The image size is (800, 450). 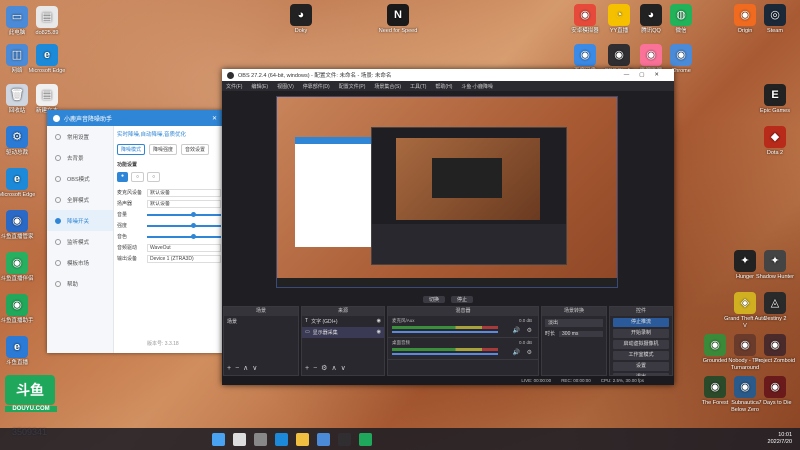 What do you see at coordinates (352, 86) in the screenshot?
I see `menu-item-4: 配置文件(P)` at bounding box center [352, 86].